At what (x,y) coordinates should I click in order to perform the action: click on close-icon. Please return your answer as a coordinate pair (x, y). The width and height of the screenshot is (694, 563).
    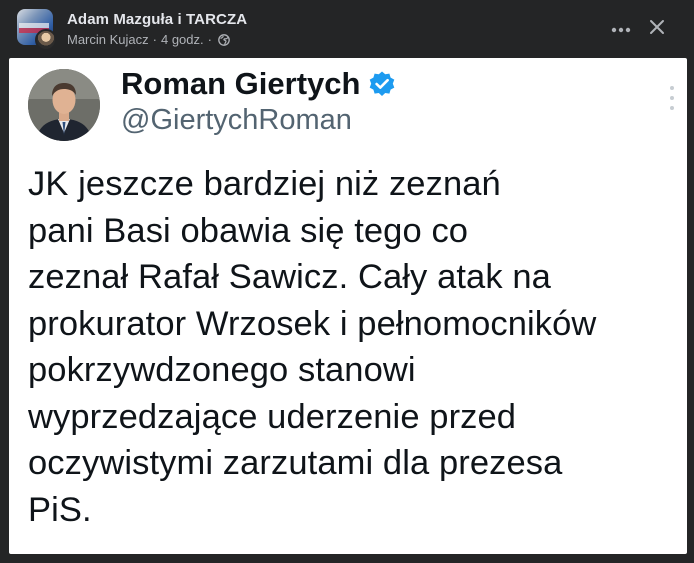
    Looking at the image, I should click on (657, 29).